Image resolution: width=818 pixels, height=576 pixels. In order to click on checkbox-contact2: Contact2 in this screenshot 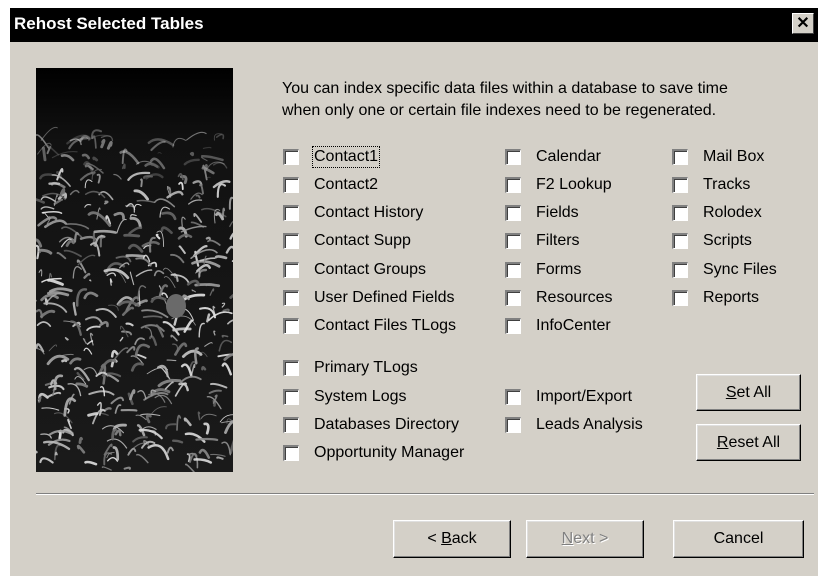, I will do `click(330, 185)`.